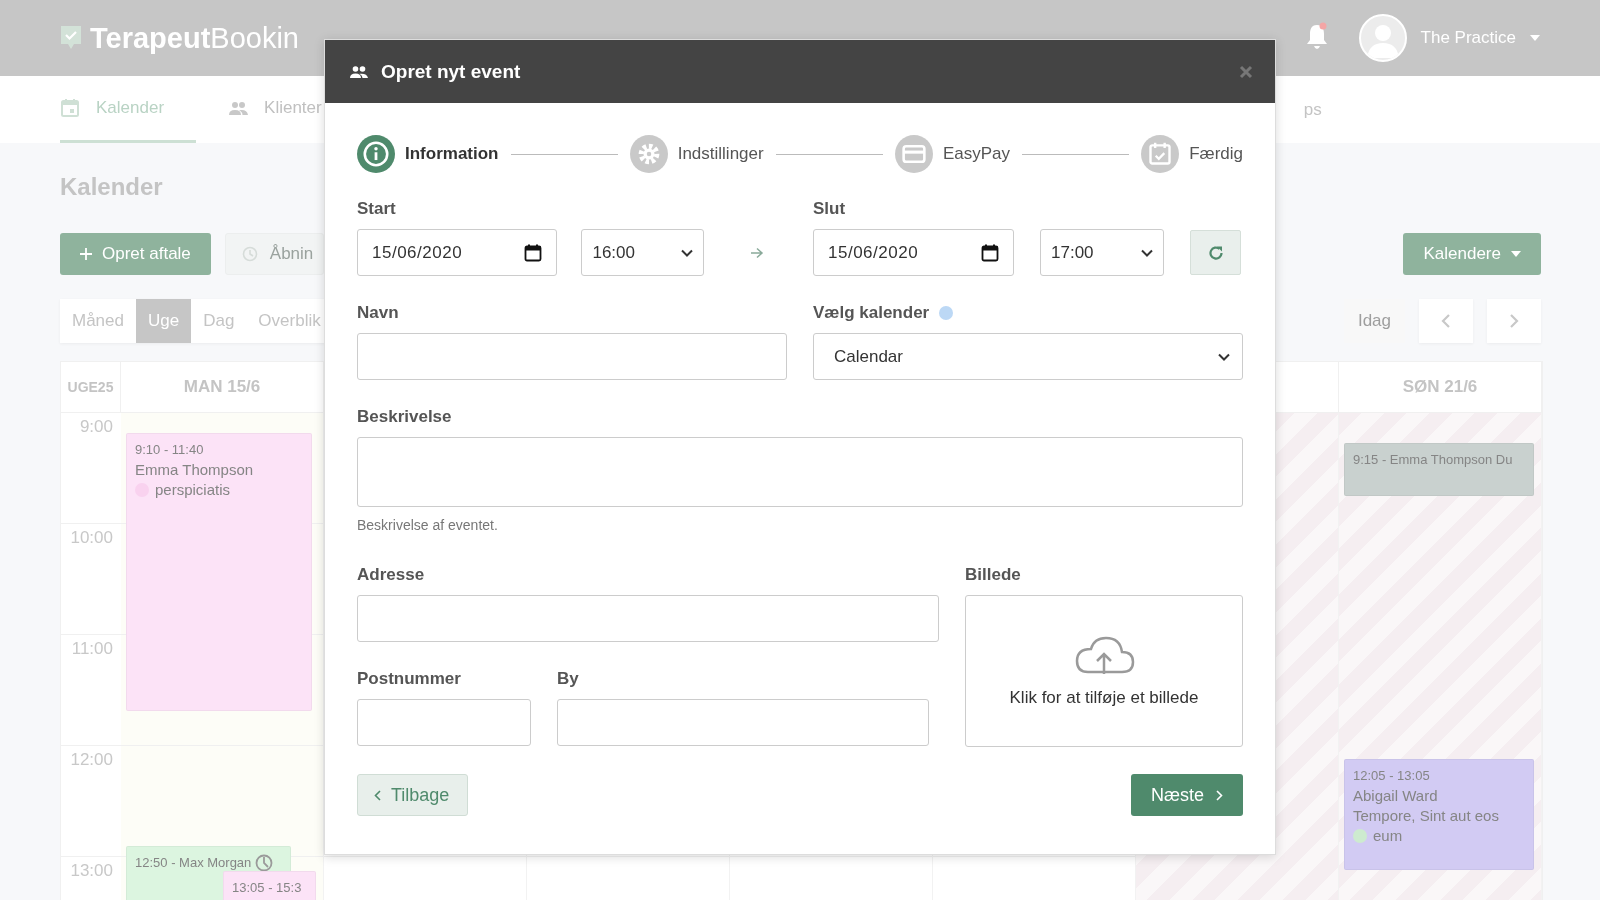 The image size is (1600, 900). Describe the element at coordinates (568, 679) in the screenshot. I see `field-label: By` at that location.